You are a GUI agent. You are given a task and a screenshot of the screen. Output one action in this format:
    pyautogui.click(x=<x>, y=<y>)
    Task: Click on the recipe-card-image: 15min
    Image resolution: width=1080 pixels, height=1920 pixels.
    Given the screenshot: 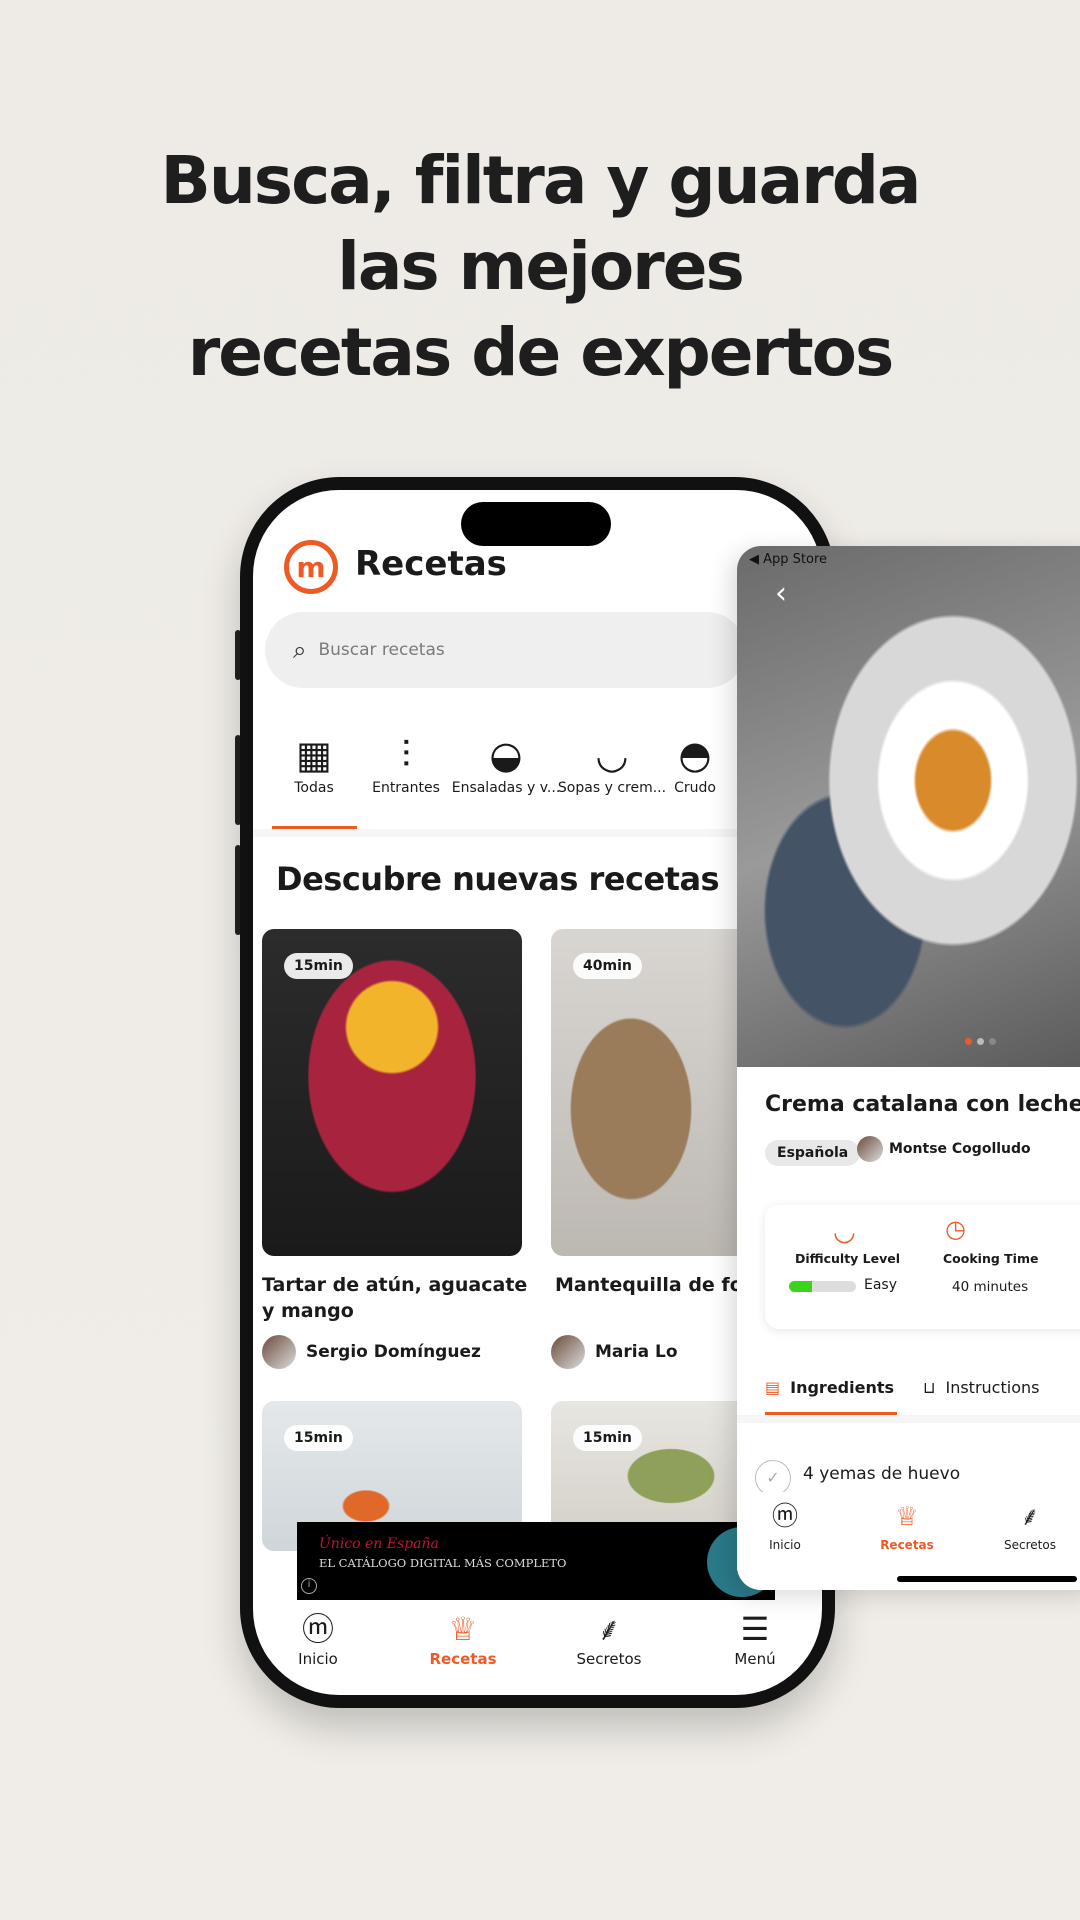 What is the action you would take?
    pyautogui.click(x=392, y=1092)
    